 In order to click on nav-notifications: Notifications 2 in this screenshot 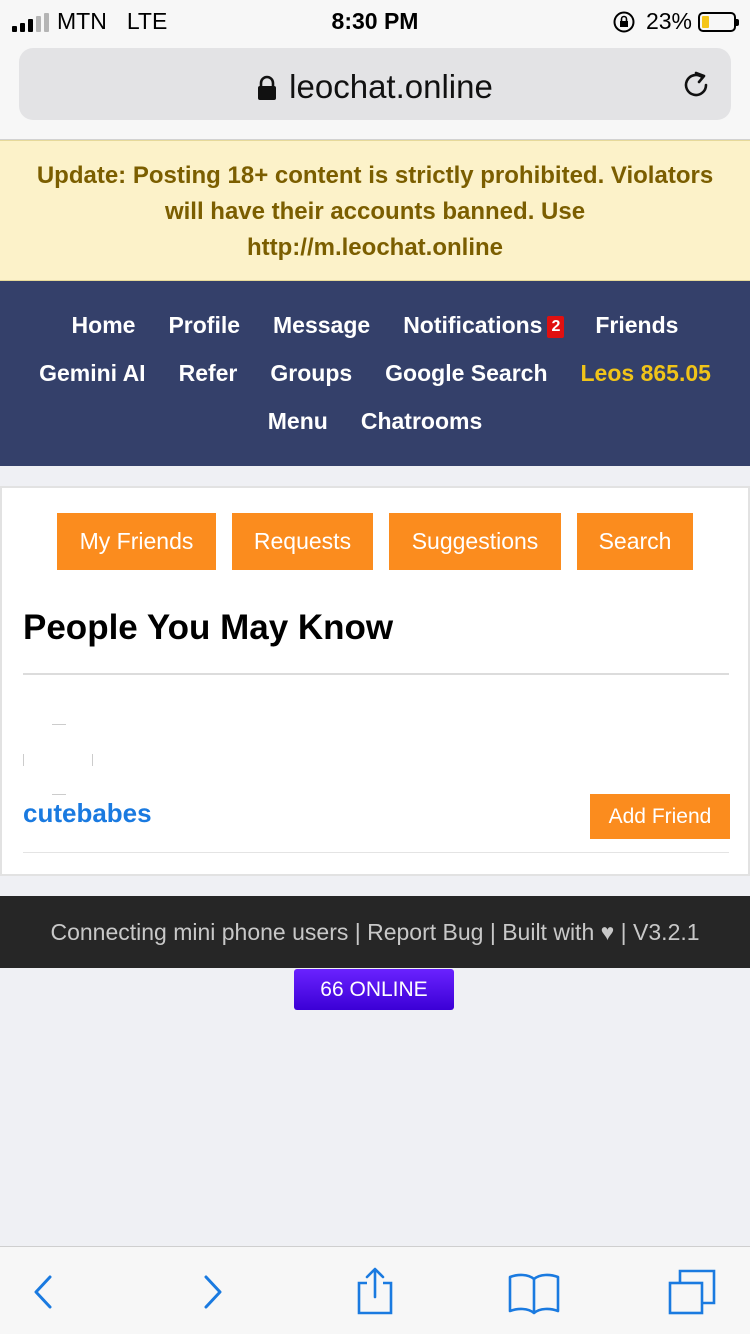, I will do `click(484, 325)`.